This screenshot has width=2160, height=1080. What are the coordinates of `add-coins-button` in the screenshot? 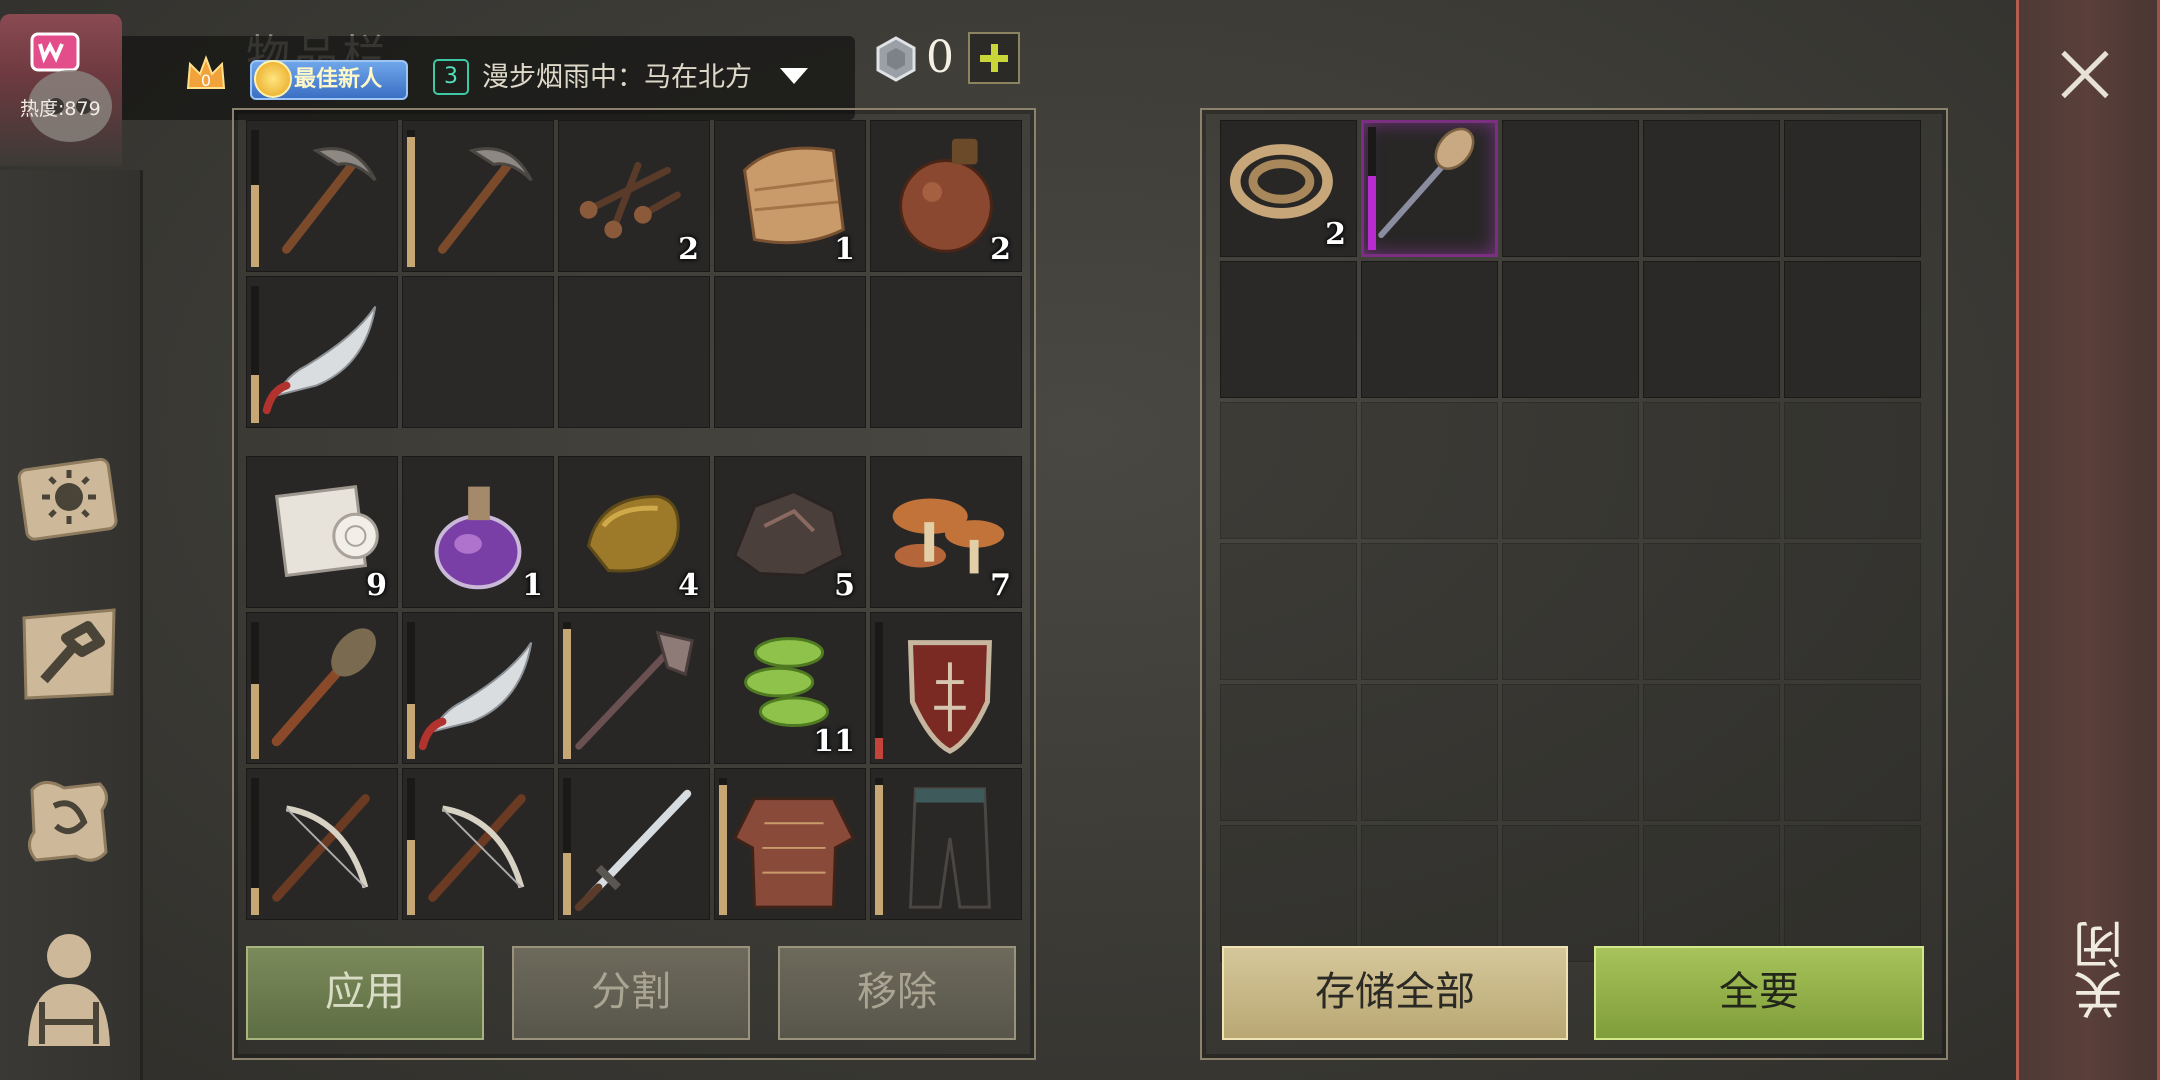 It's located at (994, 58).